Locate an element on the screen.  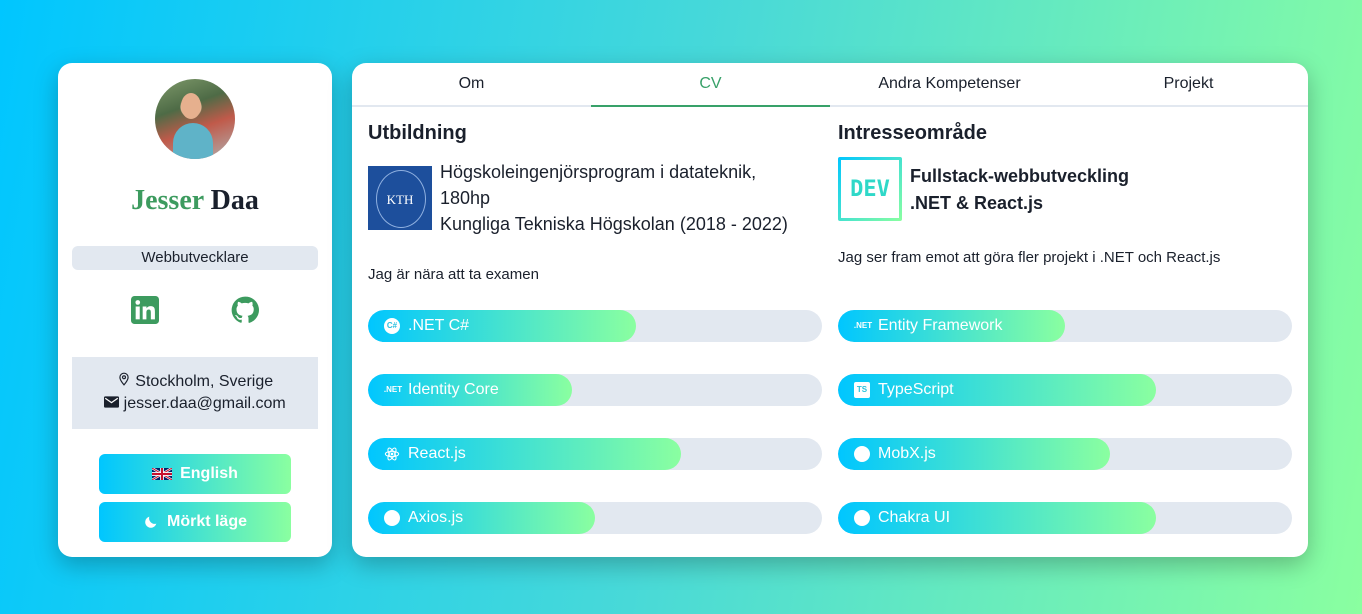
skill-label: Axios.js is located at coordinates (436, 517).